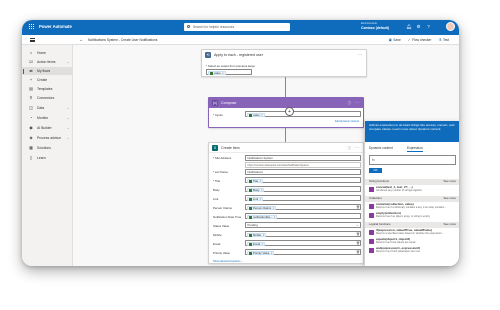 Image resolution: width=500 pixels, height=310 pixels. Describe the element at coordinates (257, 235) in the screenshot. I see `token-mobile: Mobile ×` at that location.